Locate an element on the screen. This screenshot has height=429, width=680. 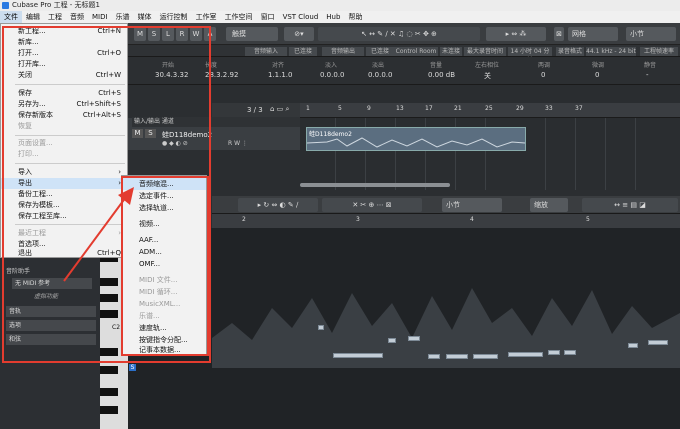
ruler-tick: 13 is located at coordinates (400, 108).